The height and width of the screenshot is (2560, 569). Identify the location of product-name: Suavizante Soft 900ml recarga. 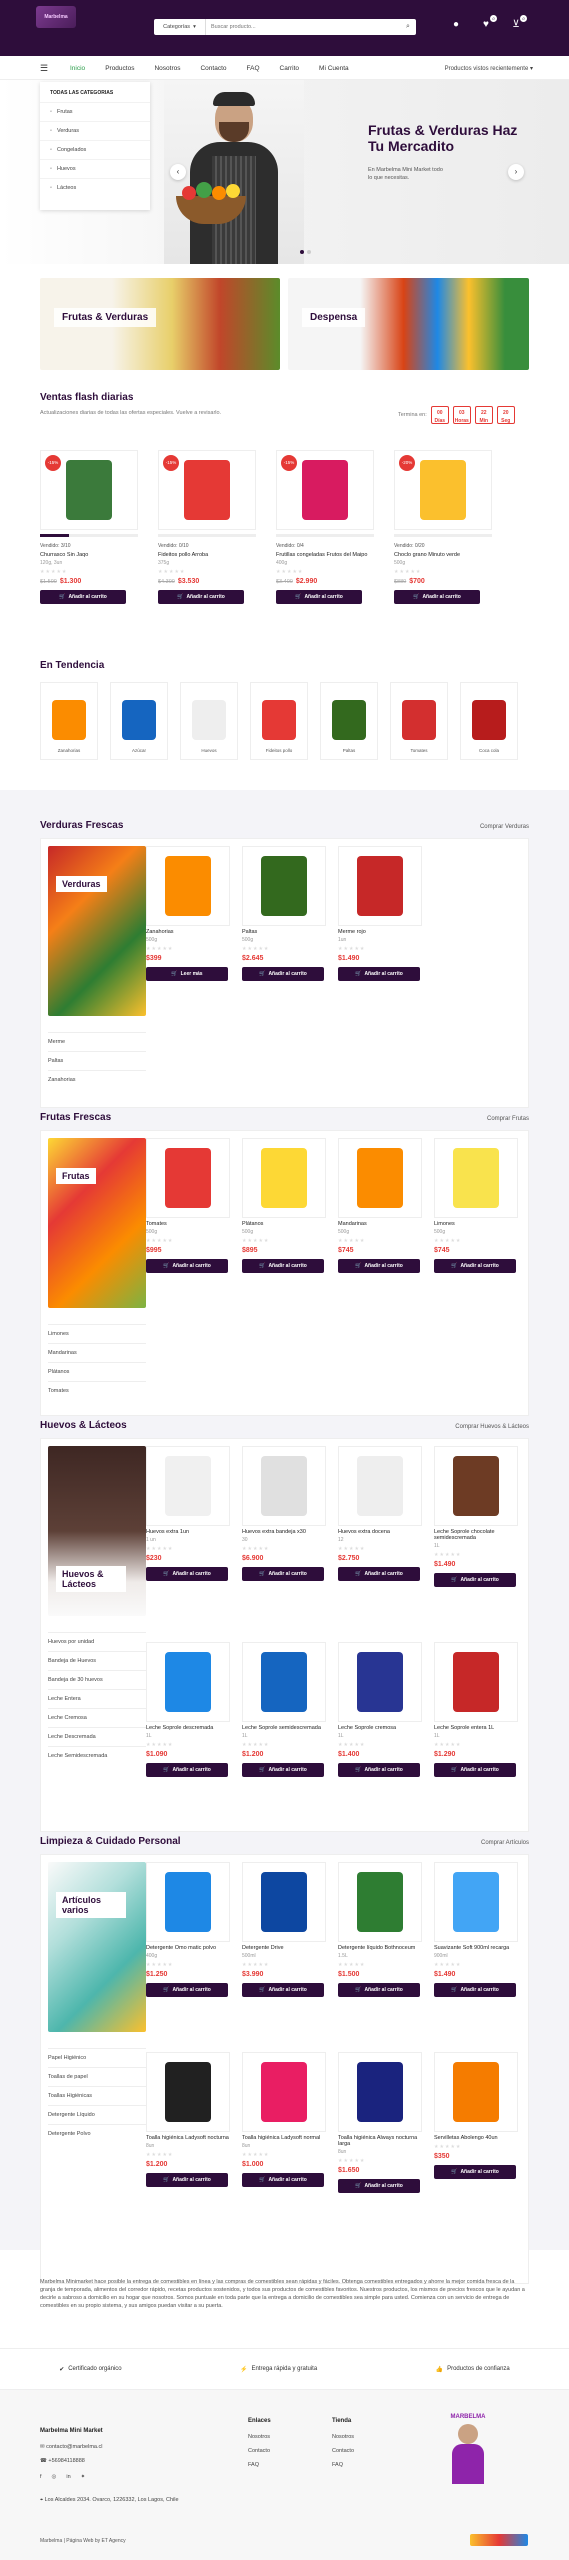
(478, 1948).